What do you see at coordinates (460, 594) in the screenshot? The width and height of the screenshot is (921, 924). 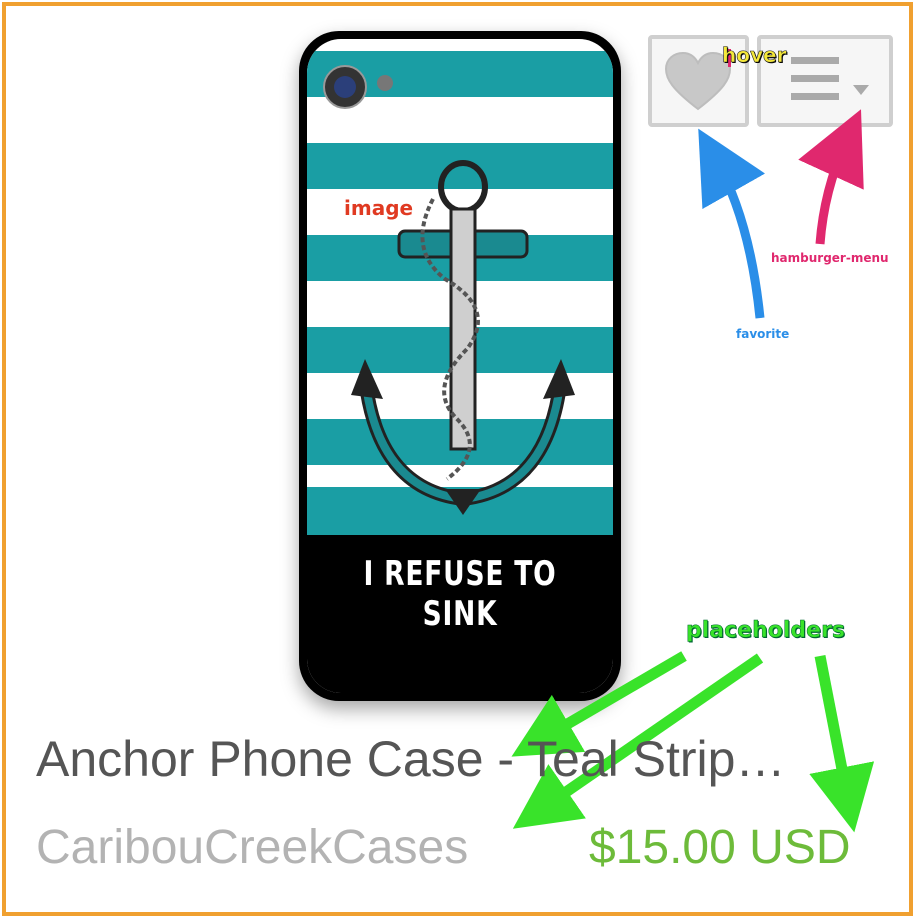 I see `case-slogan: I REFUSE TO SINK` at bounding box center [460, 594].